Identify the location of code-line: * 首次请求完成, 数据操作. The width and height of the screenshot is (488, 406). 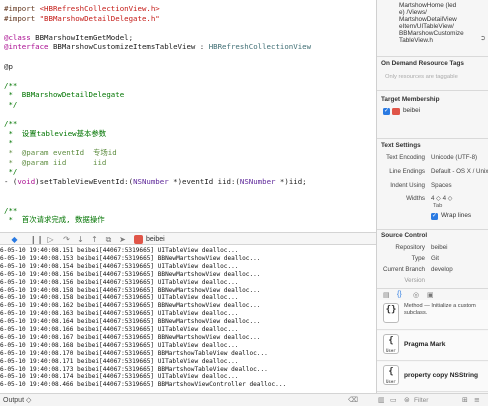
(54, 219).